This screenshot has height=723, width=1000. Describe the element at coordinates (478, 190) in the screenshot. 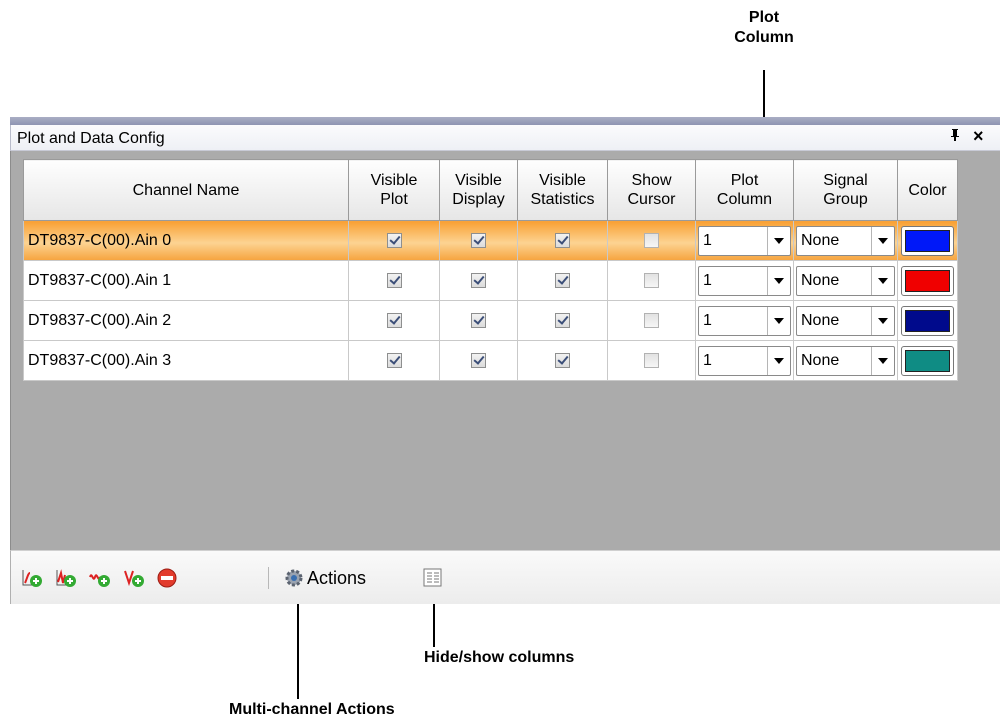

I see `header-visible-display: Visible Display` at that location.